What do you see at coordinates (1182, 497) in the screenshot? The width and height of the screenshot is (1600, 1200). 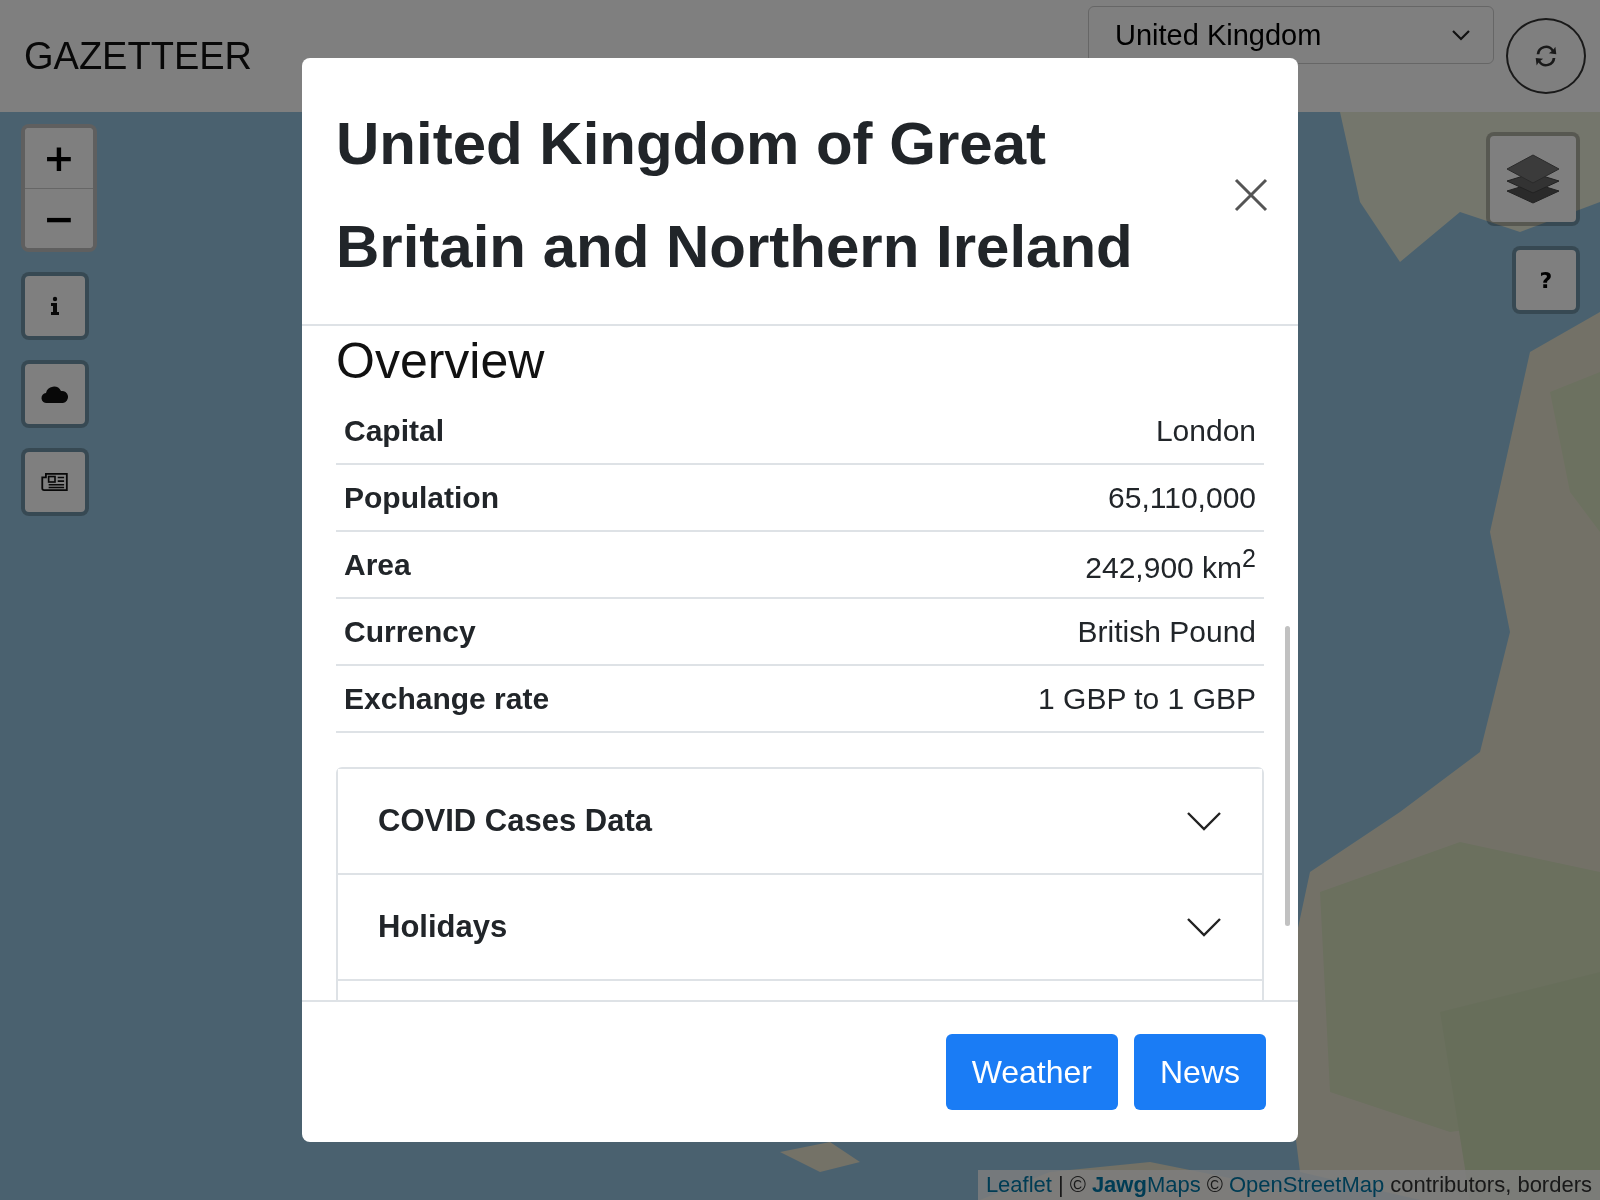 I see `table-cell: 65,110,000` at bounding box center [1182, 497].